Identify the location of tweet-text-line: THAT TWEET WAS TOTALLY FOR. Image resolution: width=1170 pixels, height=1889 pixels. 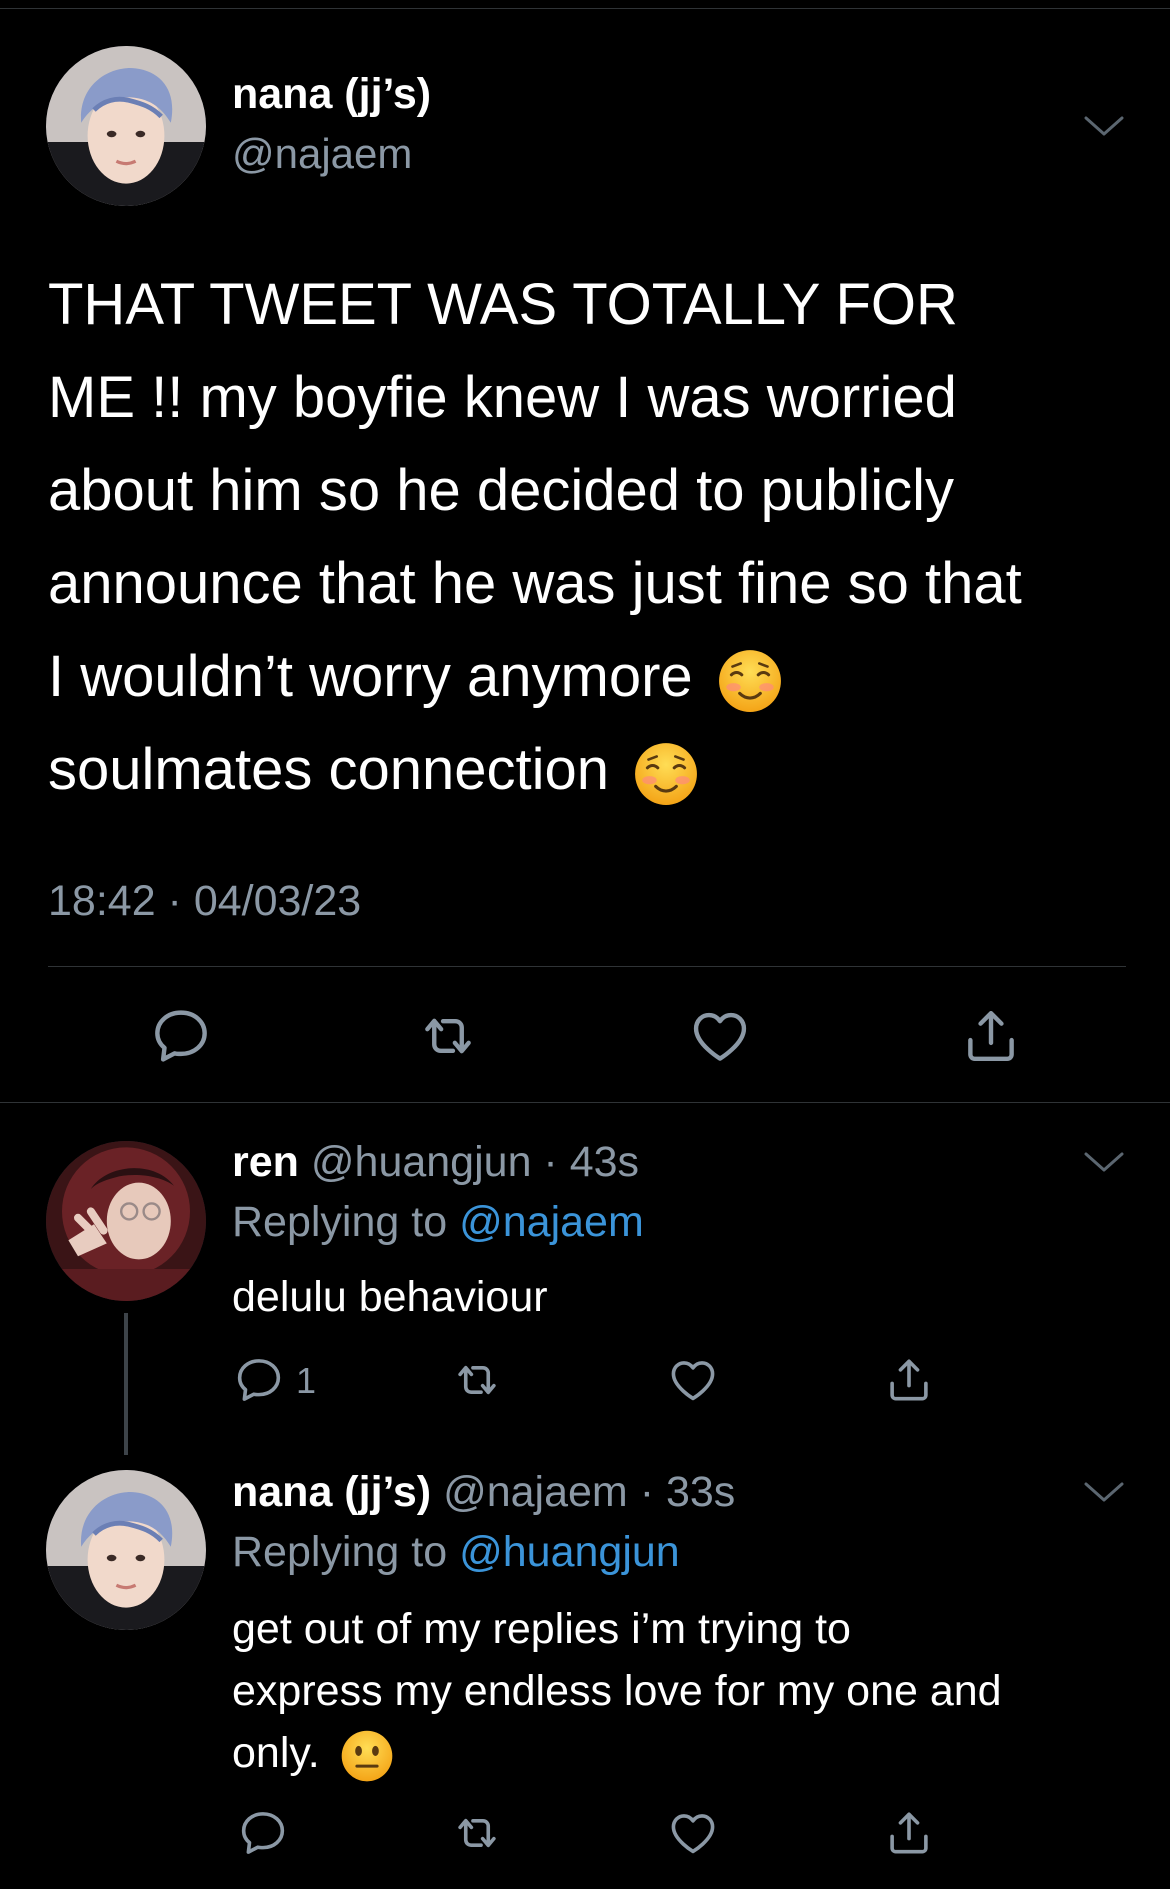
(503, 304).